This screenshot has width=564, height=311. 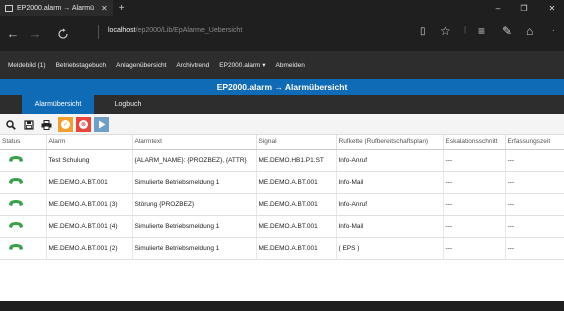 What do you see at coordinates (423, 31) in the screenshot?
I see `reading-view-icon: ▯` at bounding box center [423, 31].